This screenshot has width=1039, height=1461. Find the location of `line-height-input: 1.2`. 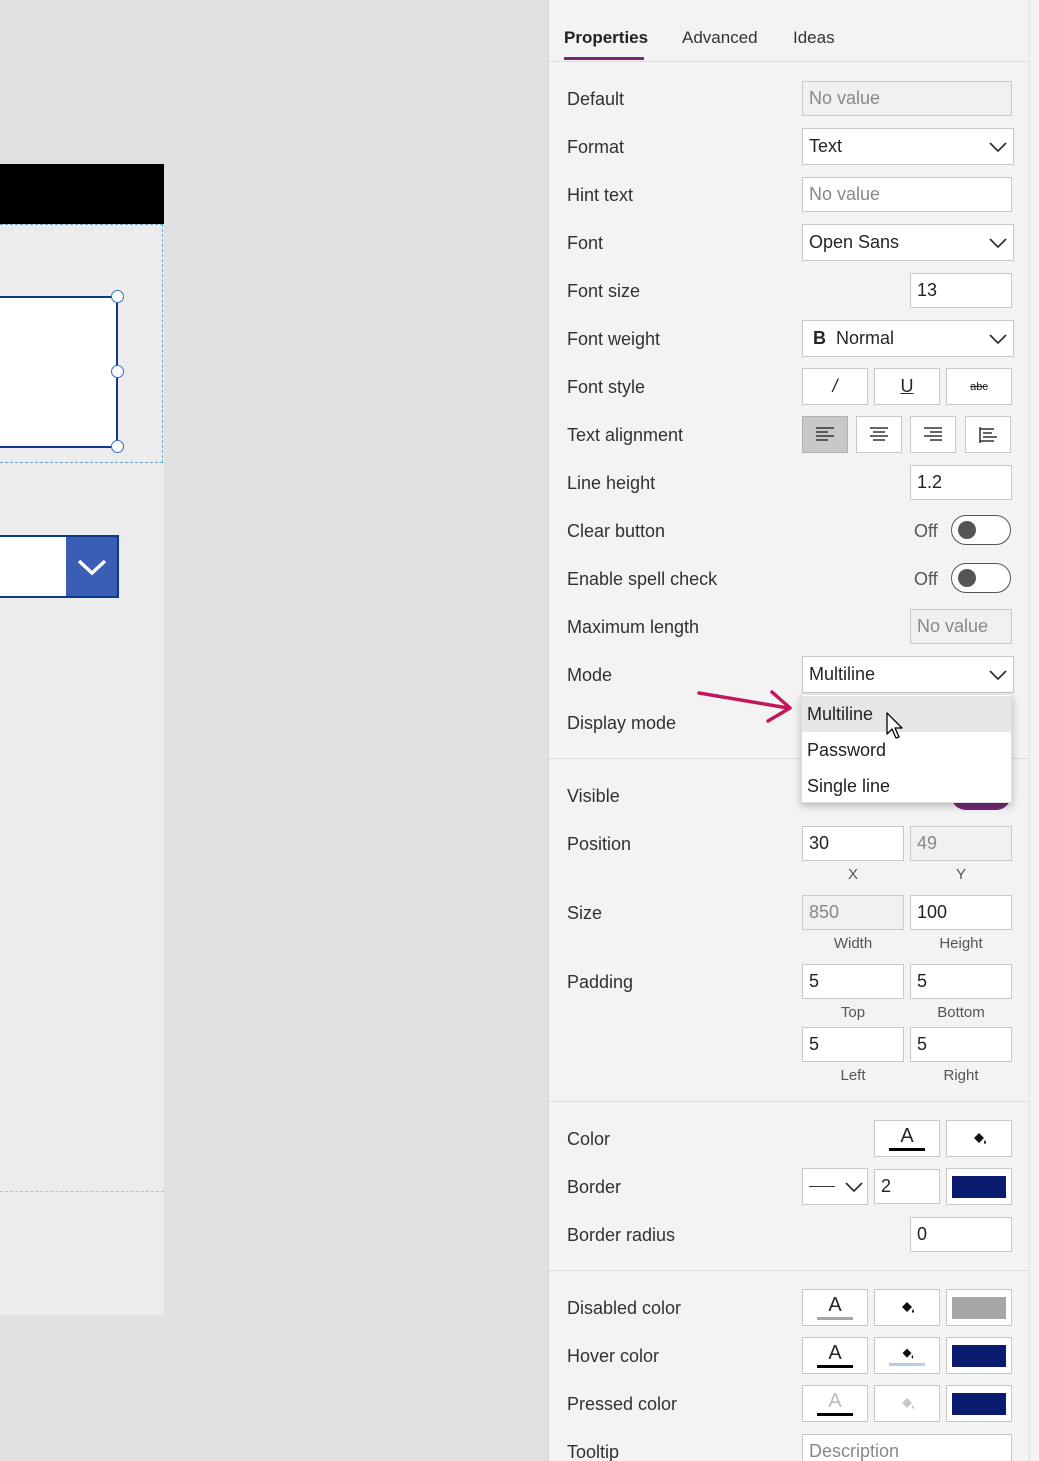

line-height-input: 1.2 is located at coordinates (961, 482).